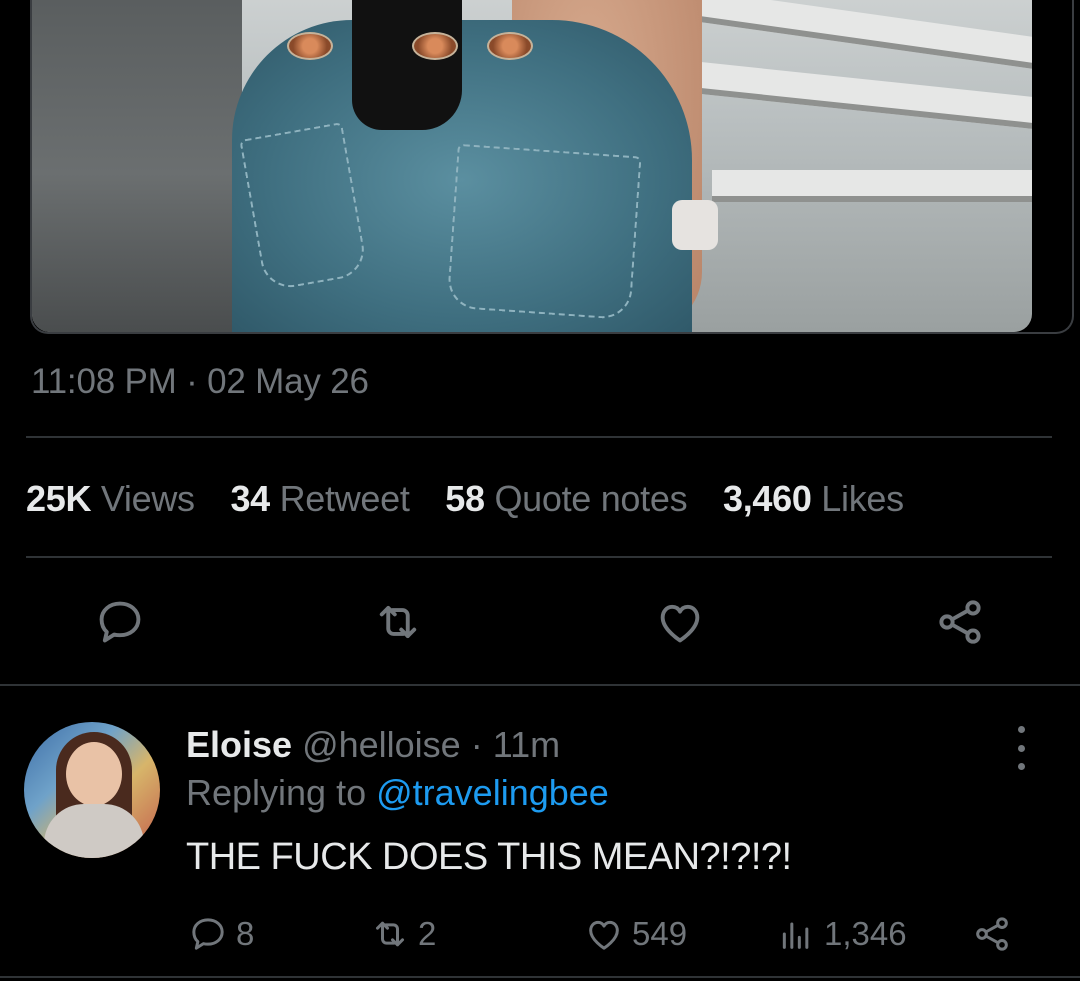  I want to click on stat-views: 25K Views, so click(110, 498).